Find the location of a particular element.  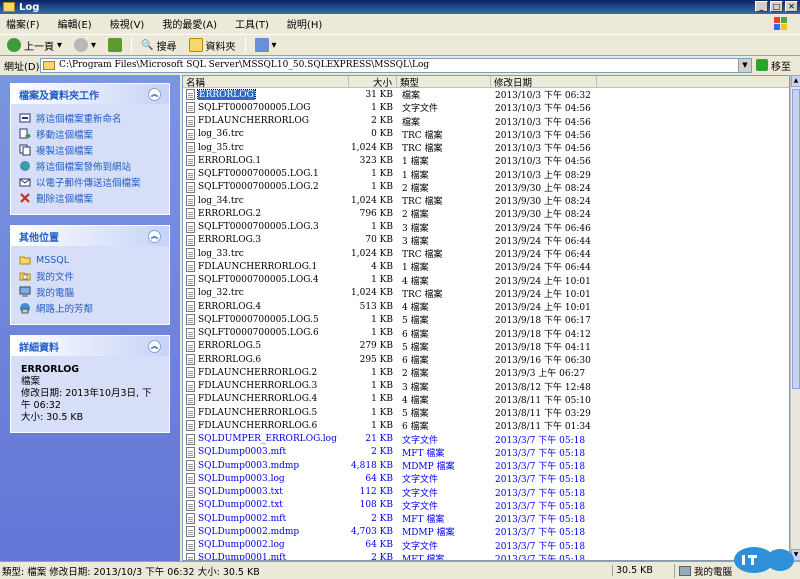

detail-modified: 修改日期: 2013年10月3日, 下午 06:32 is located at coordinates (86, 399).